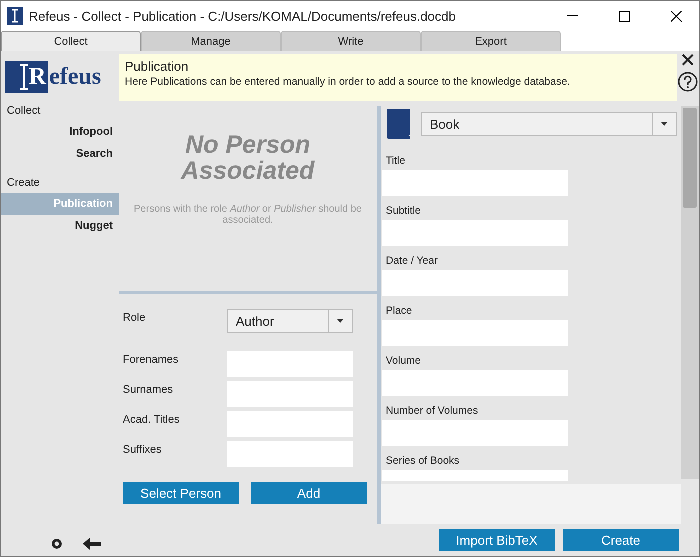 Image resolution: width=700 pixels, height=557 pixels. I want to click on action-button: Select Person, so click(181, 493).